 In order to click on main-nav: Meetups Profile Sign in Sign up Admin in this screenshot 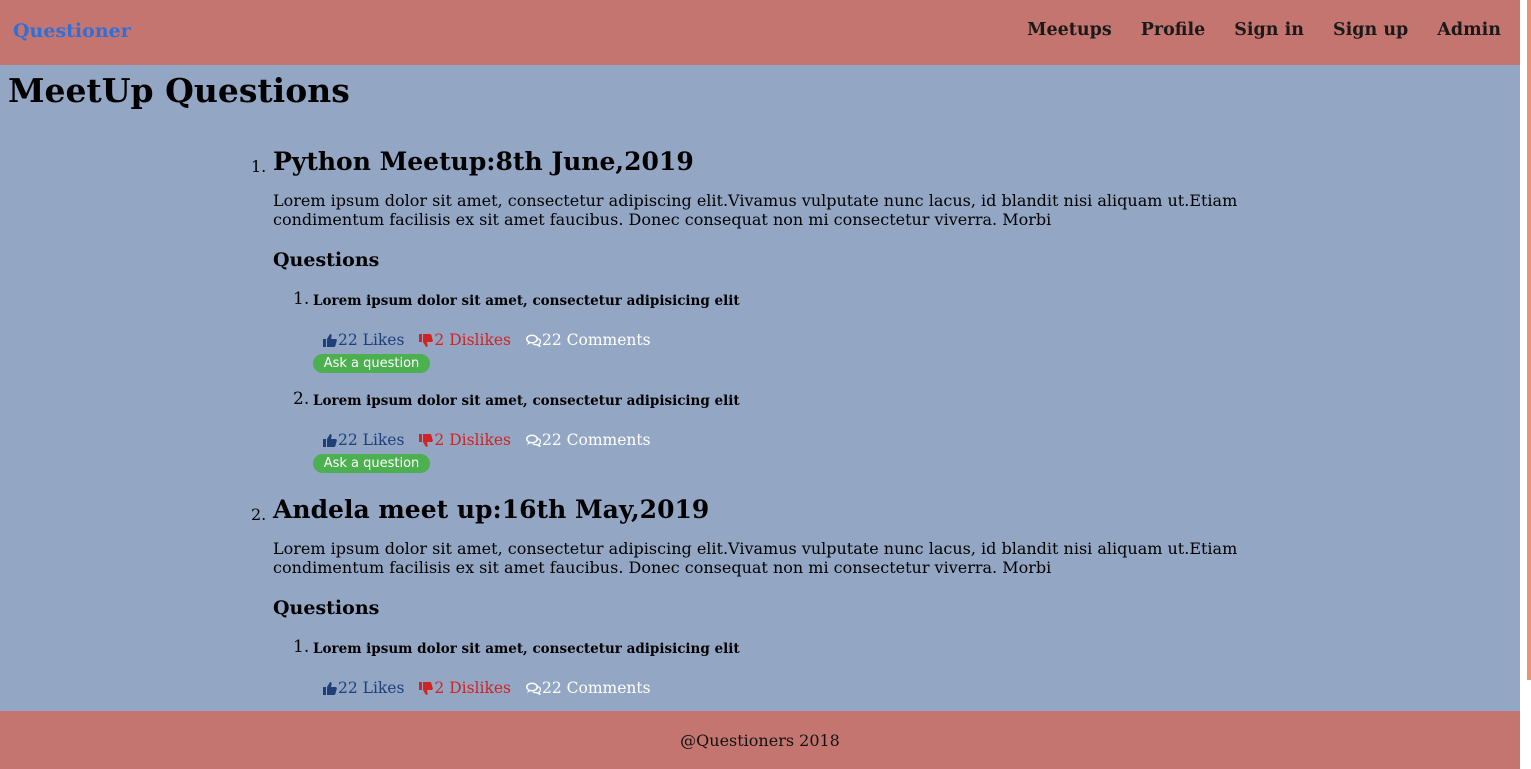, I will do `click(1249, 30)`.